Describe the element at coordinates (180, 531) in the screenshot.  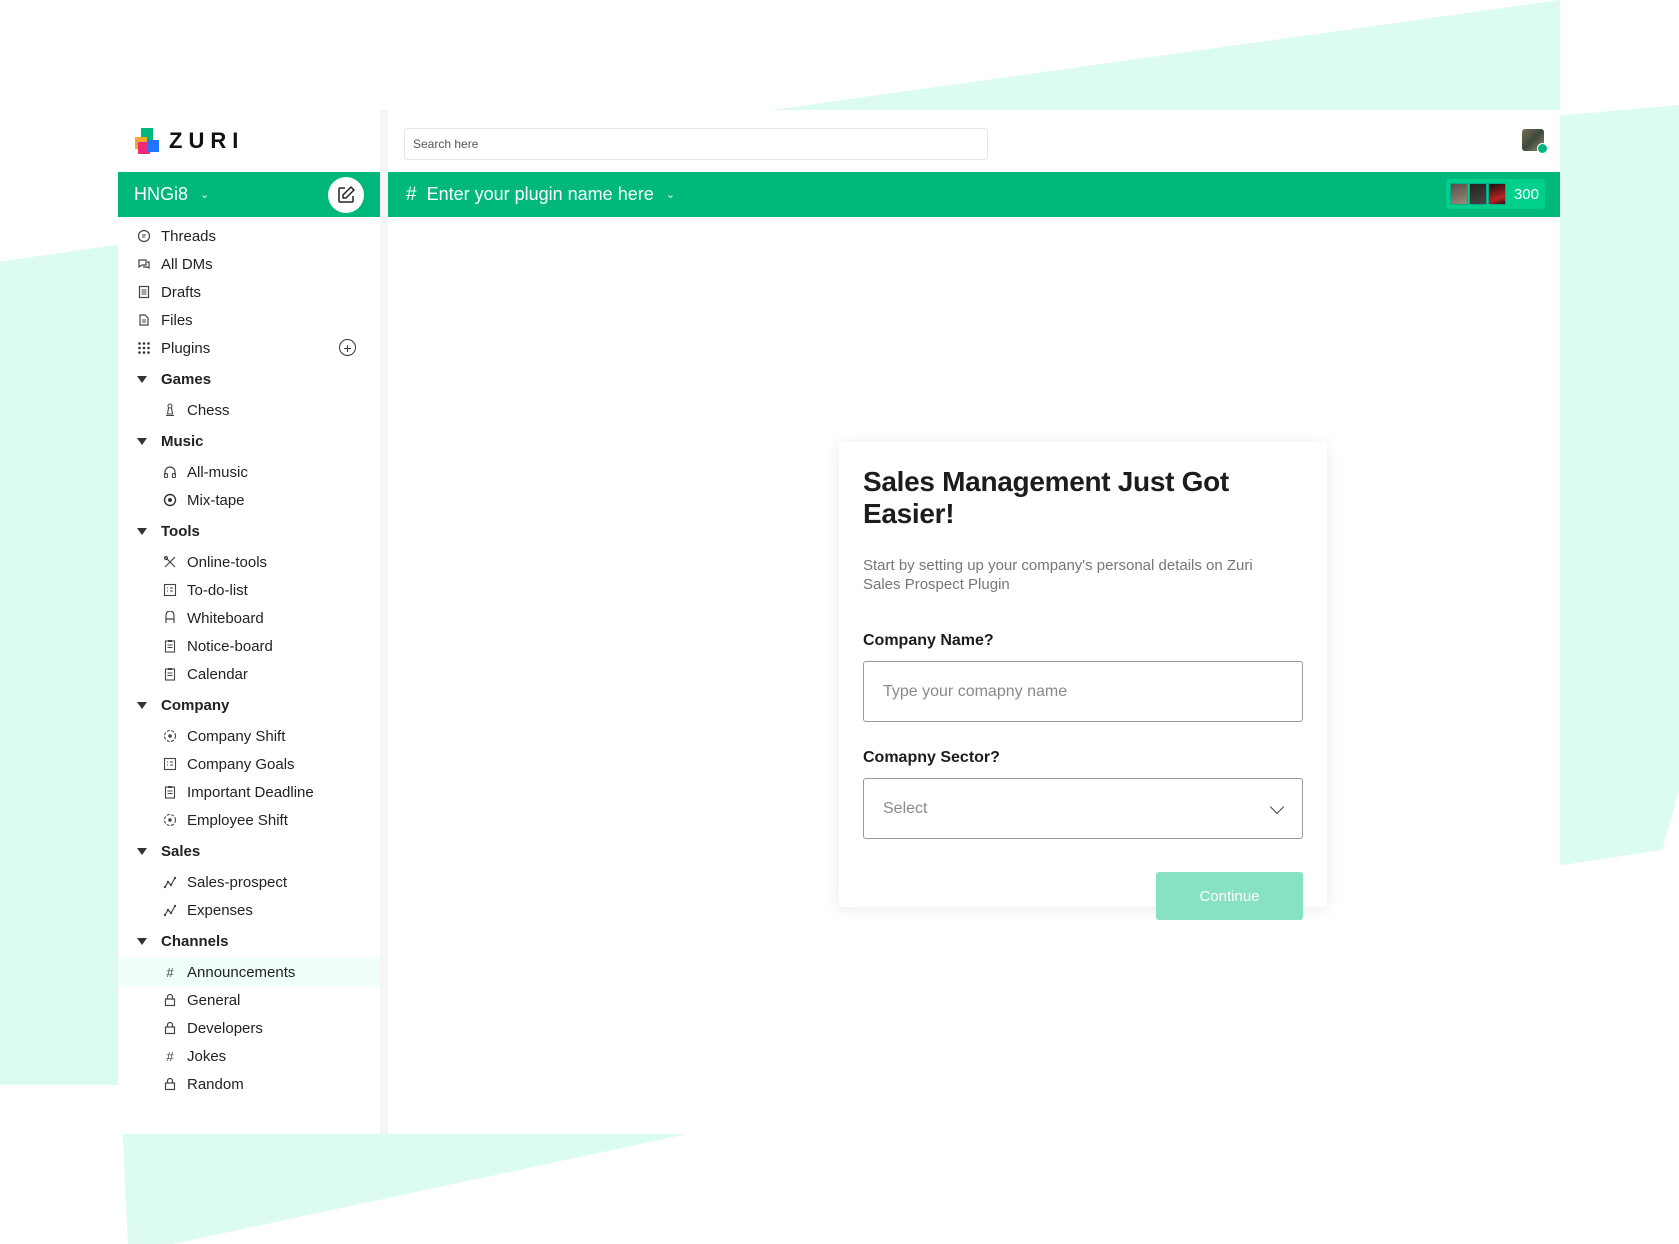
I see `section-title: Tools` at that location.